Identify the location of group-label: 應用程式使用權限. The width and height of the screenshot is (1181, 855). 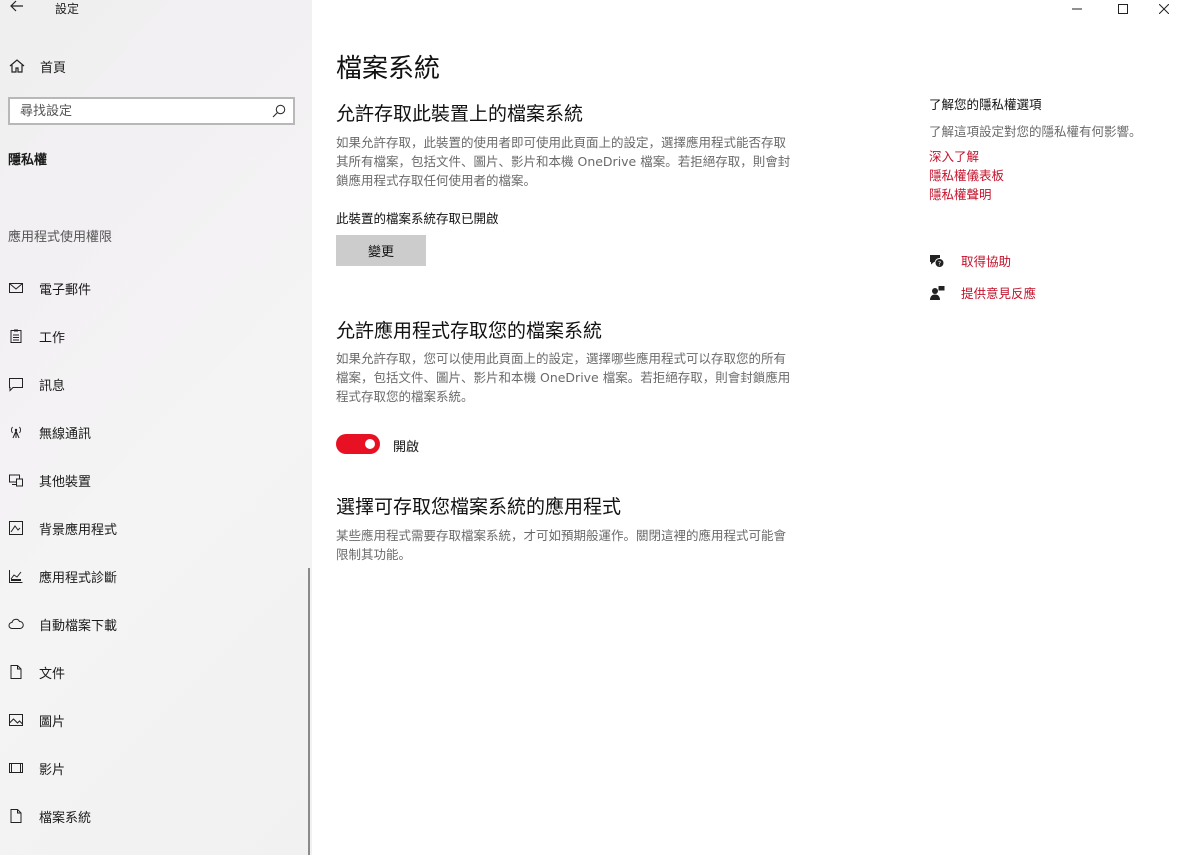
(60, 237).